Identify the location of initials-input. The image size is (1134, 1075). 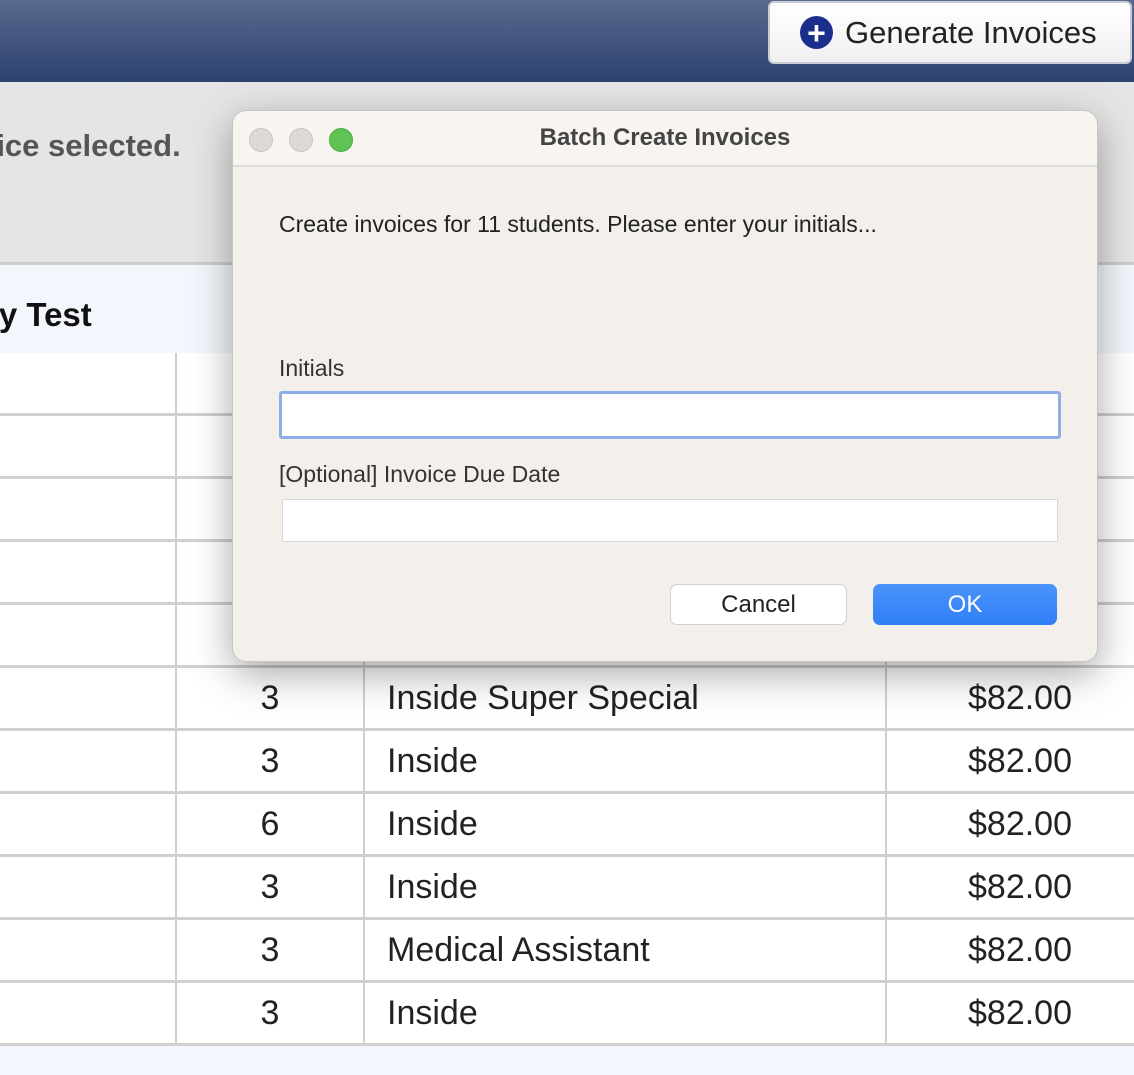
(670, 415).